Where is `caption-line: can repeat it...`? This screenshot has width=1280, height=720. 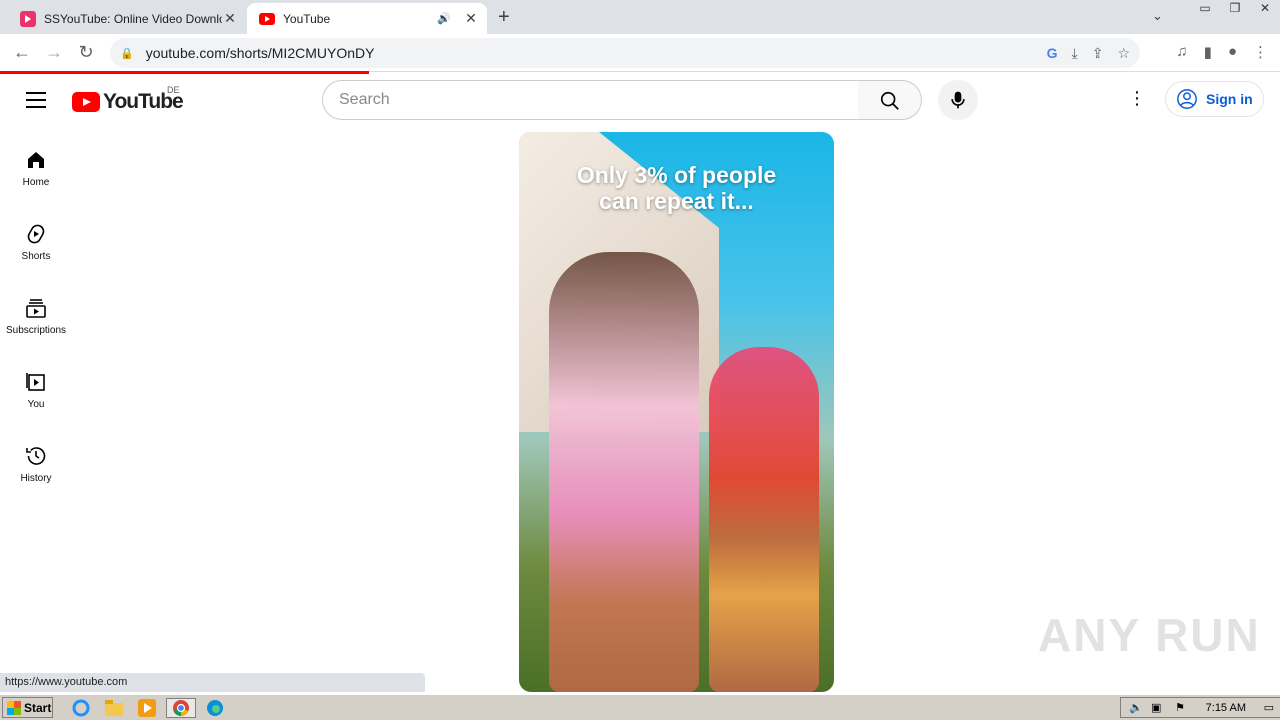
caption-line: can repeat it... is located at coordinates (676, 201).